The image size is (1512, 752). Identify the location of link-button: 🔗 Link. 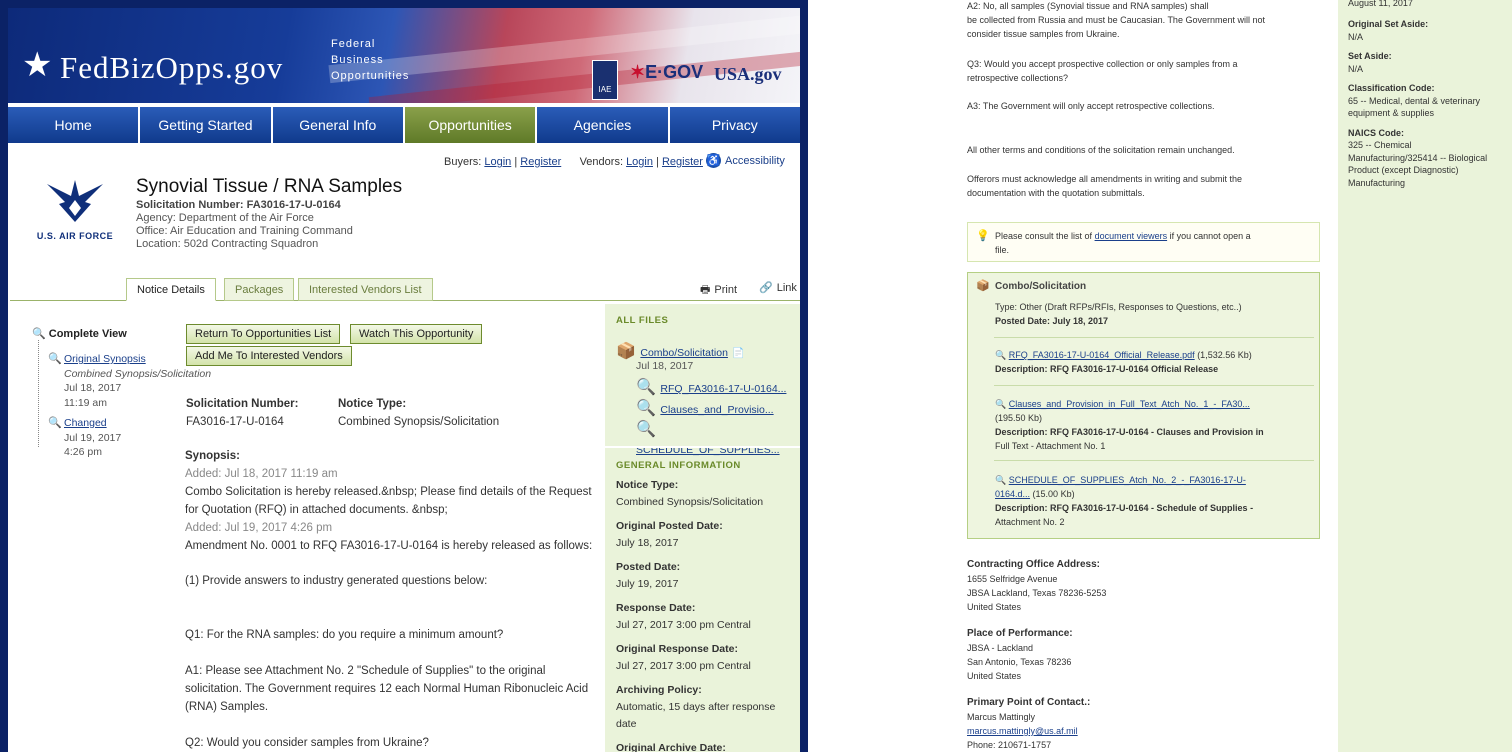
(778, 290).